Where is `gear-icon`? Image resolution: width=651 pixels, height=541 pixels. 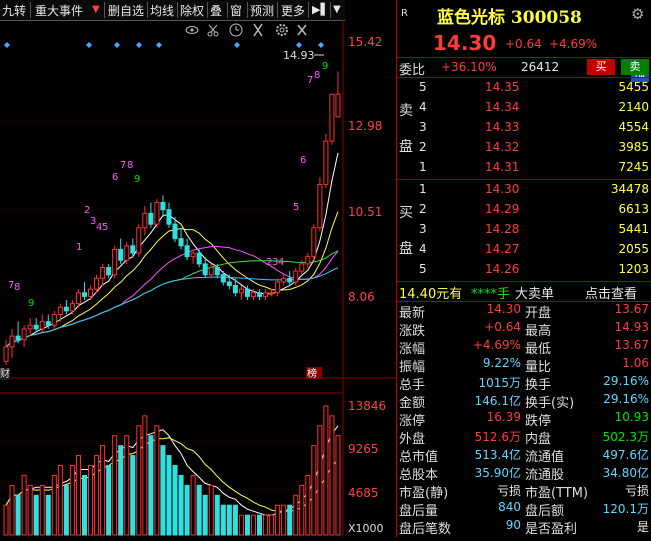 gear-icon is located at coordinates (282, 30).